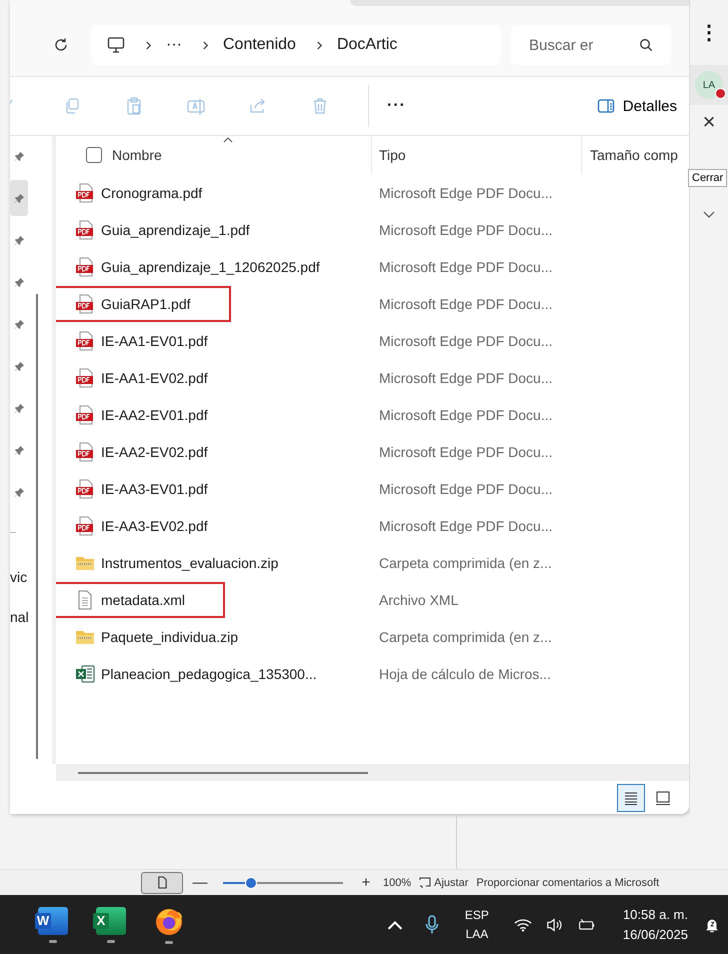 This screenshot has width=728, height=954. Describe the element at coordinates (145, 304) in the screenshot. I see `file-name: GuiaRAP1.pdf` at that location.